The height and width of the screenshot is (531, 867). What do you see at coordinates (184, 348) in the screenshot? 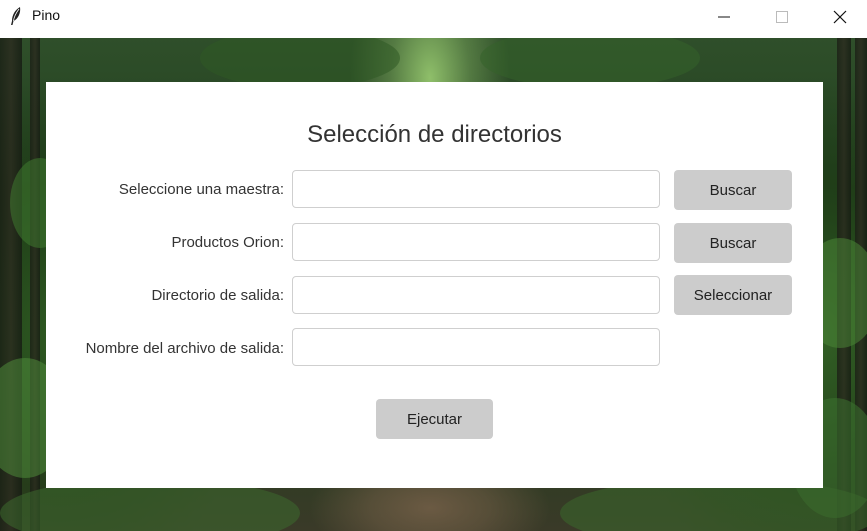
I see `output-filename-label: Nombre del archivo de salida:` at bounding box center [184, 348].